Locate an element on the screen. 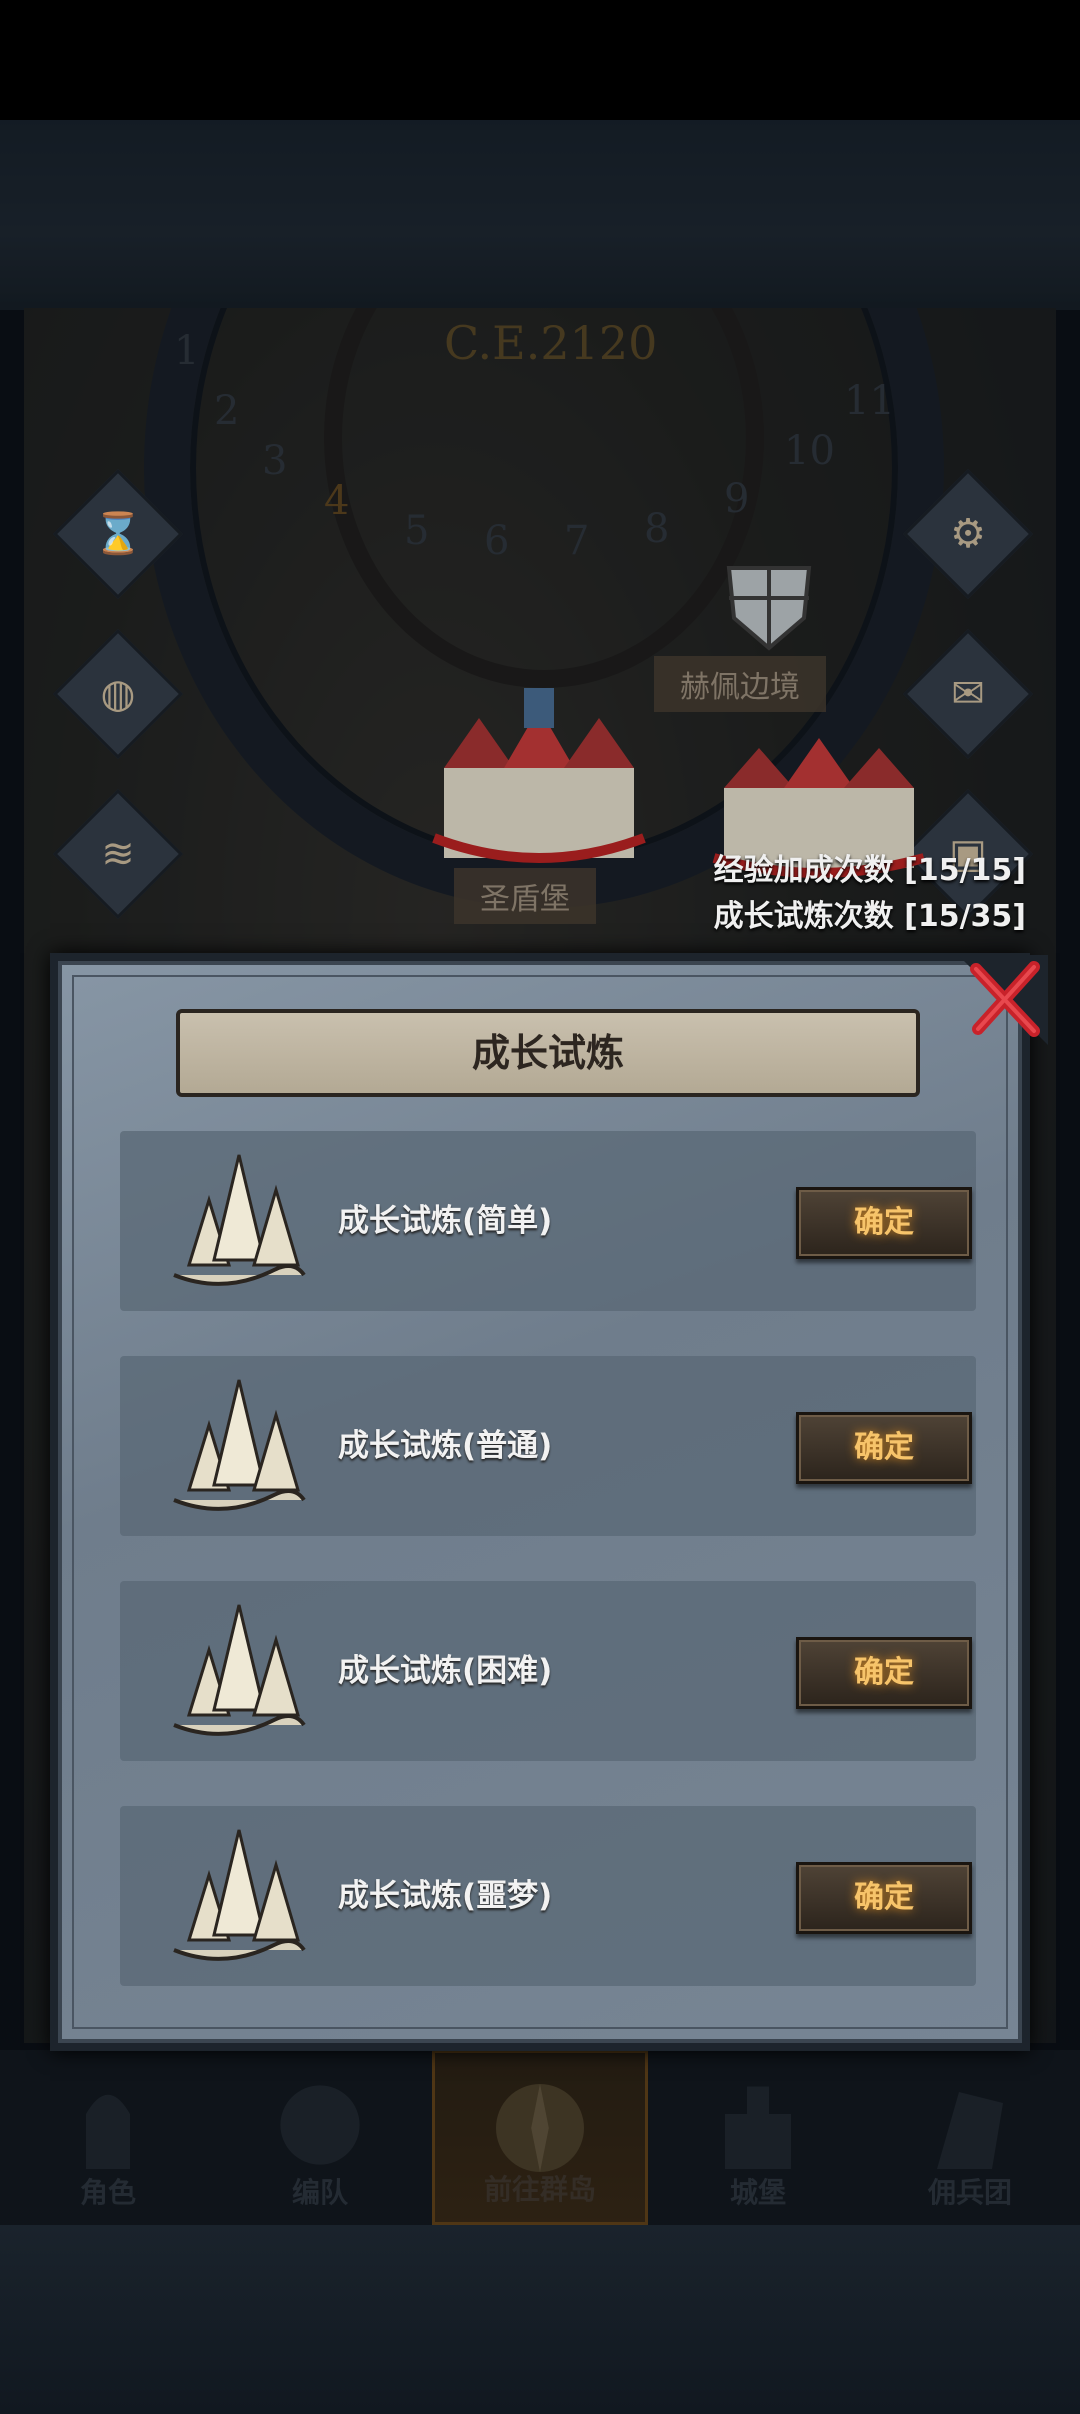  confirm-button-easy: 确定 is located at coordinates (884, 1223).